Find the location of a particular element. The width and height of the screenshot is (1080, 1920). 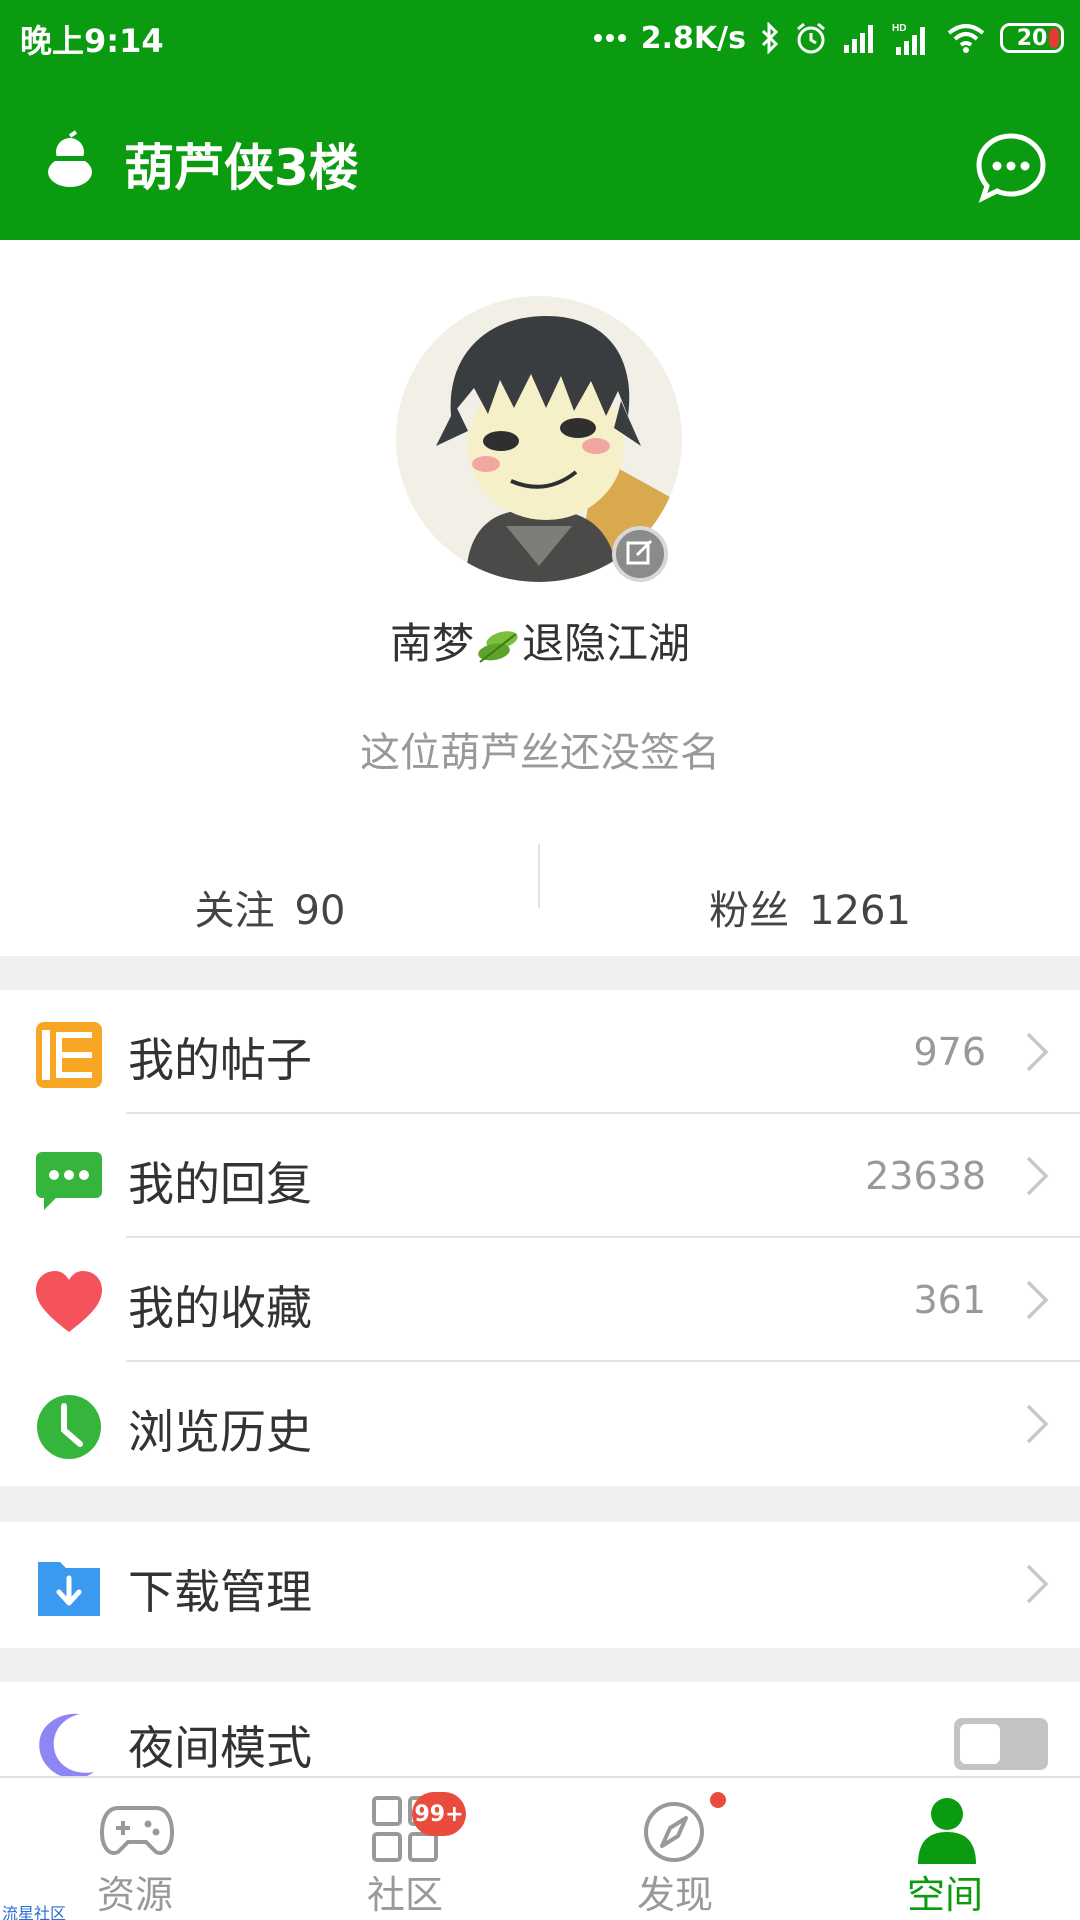

chat-bubble-icon is located at coordinates (1011, 167).